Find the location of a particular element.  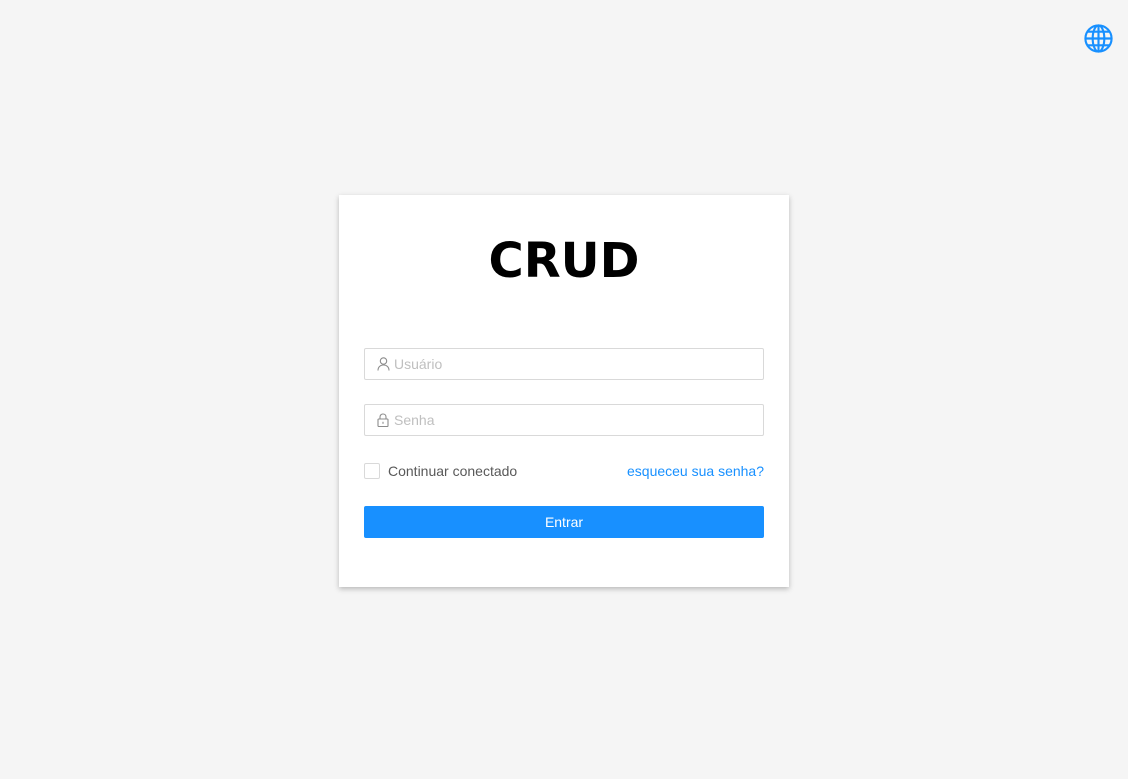

lock-icon is located at coordinates (383, 420).